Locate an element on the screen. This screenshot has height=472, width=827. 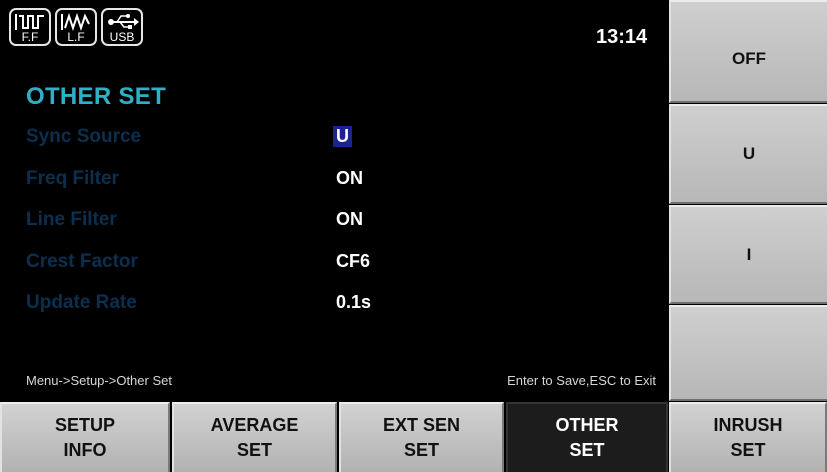
tab-average-set-line1: AVERAGE is located at coordinates (254, 425).